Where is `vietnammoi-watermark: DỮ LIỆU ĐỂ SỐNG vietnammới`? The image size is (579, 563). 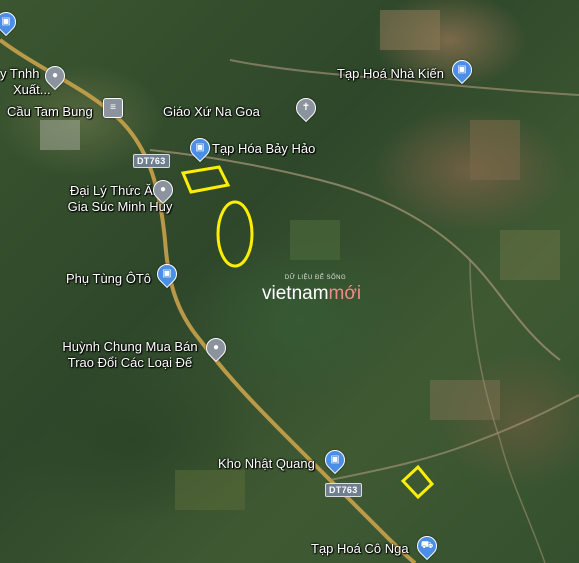 vietnammoi-watermark: DỮ LIỆU ĐỂ SỐNG vietnammới is located at coordinates (311, 290).